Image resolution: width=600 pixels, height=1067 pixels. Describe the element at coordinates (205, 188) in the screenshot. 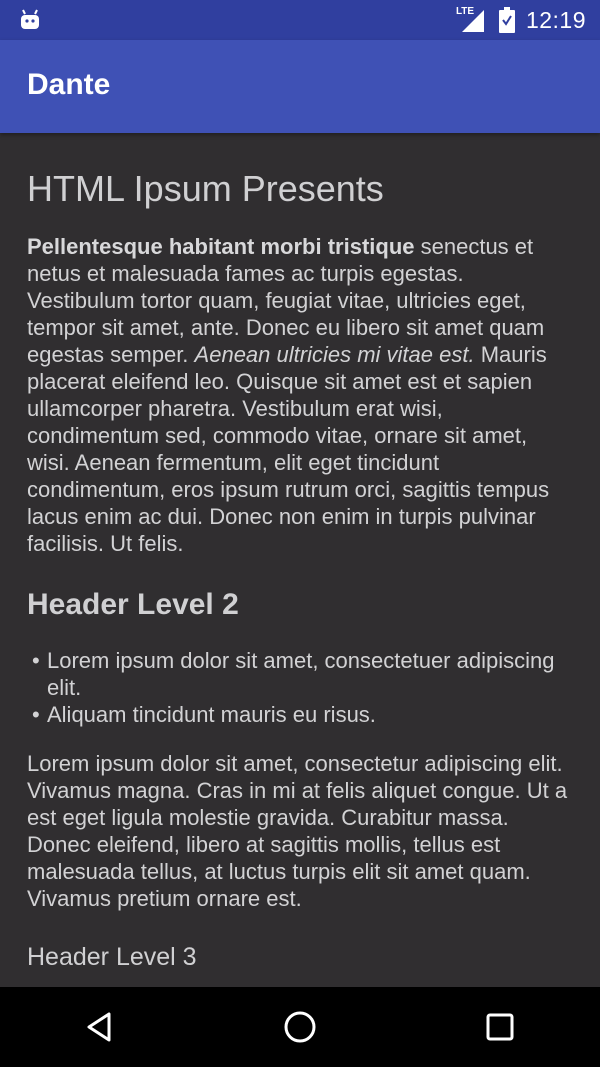

I see `article-title: HTML Ipsum Presents` at that location.